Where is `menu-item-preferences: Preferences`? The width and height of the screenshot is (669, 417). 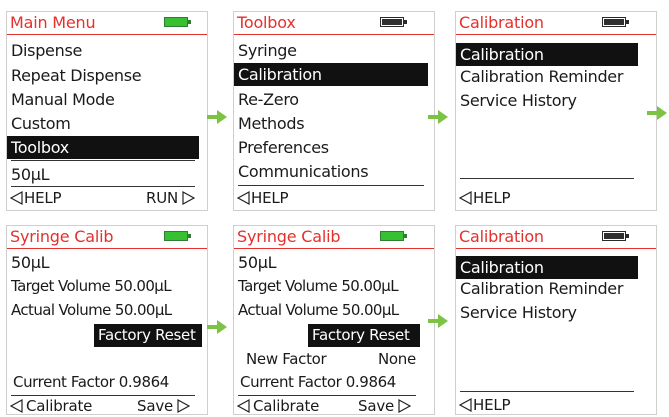
menu-item-preferences: Preferences is located at coordinates (329, 147).